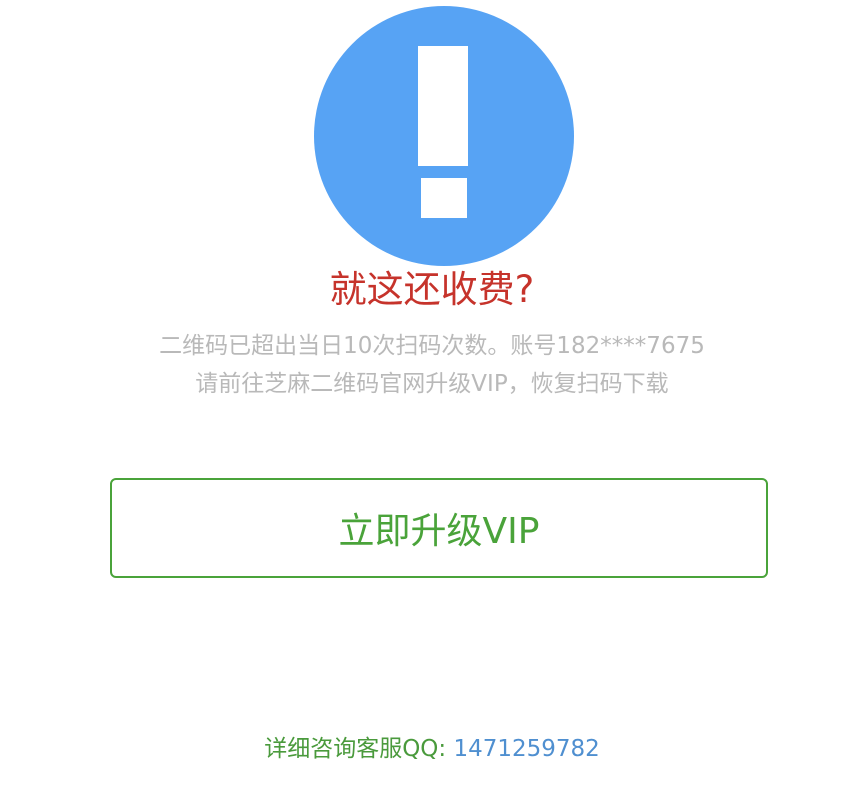 Image resolution: width=864 pixels, height=806 pixels. I want to click on upgrade-vip-button: 立即升级VIP, so click(439, 528).